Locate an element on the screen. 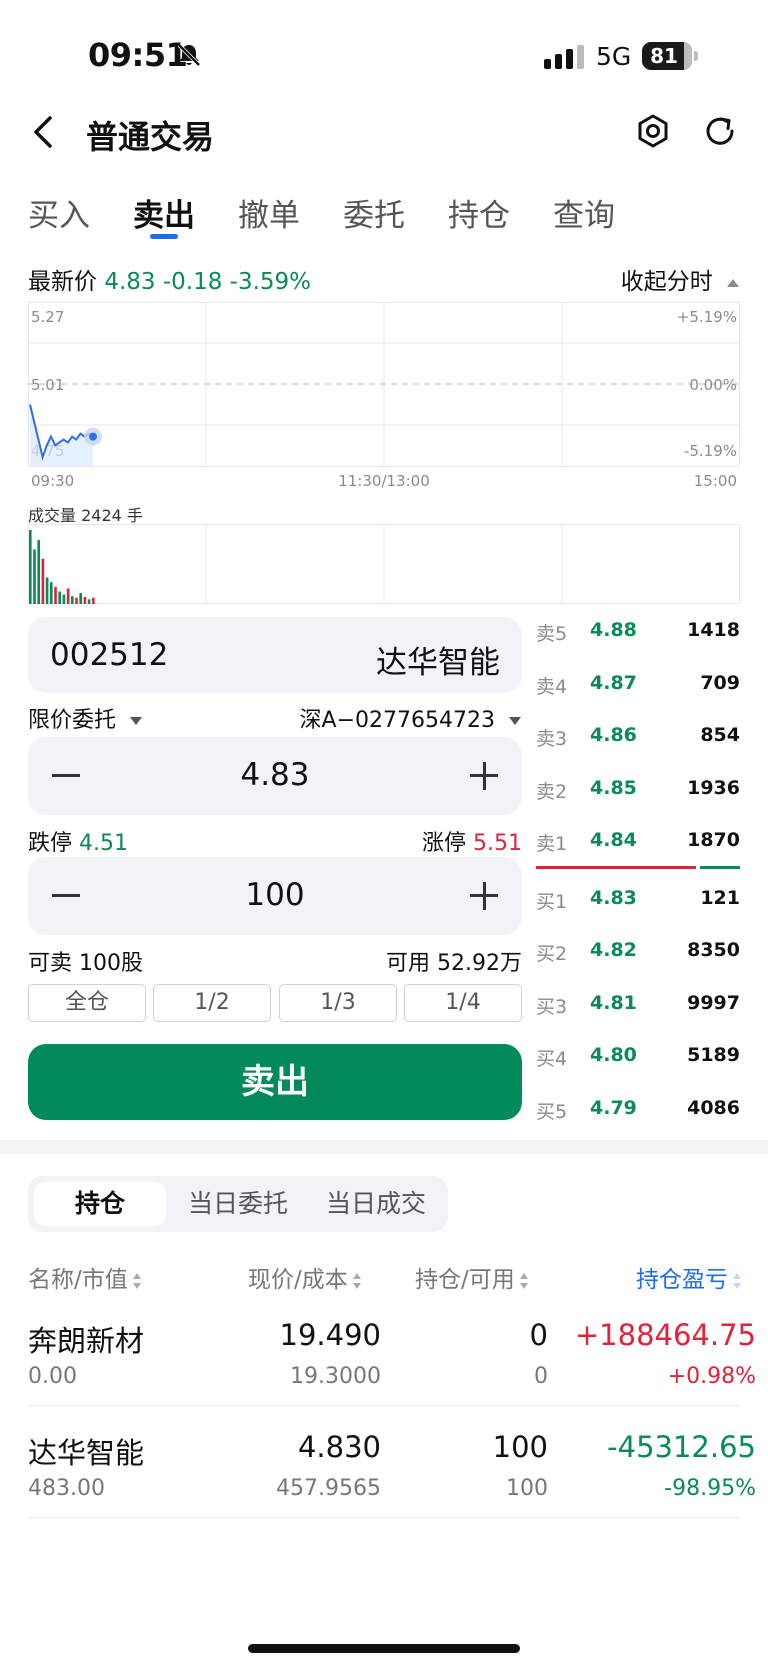 This screenshot has width=768, height=1669. holding-pnl: +188464.75 is located at coordinates (665, 1335).